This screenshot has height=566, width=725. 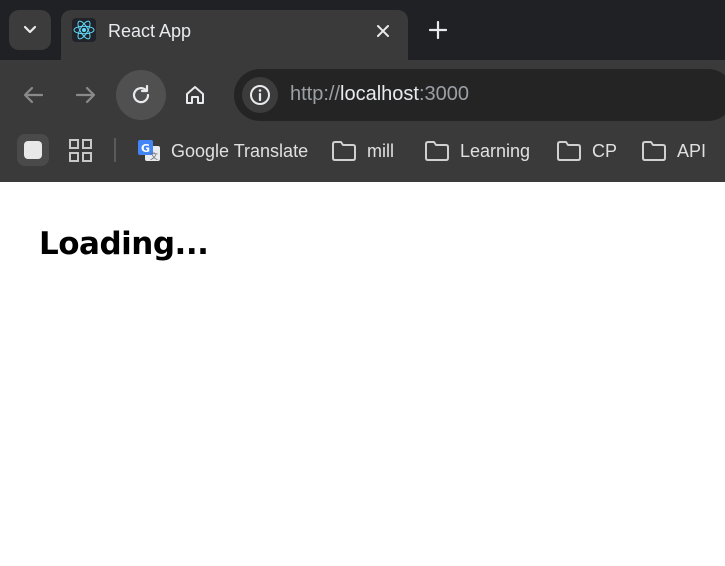 I want to click on bookmark-folder-mill: mill, so click(x=362, y=151).